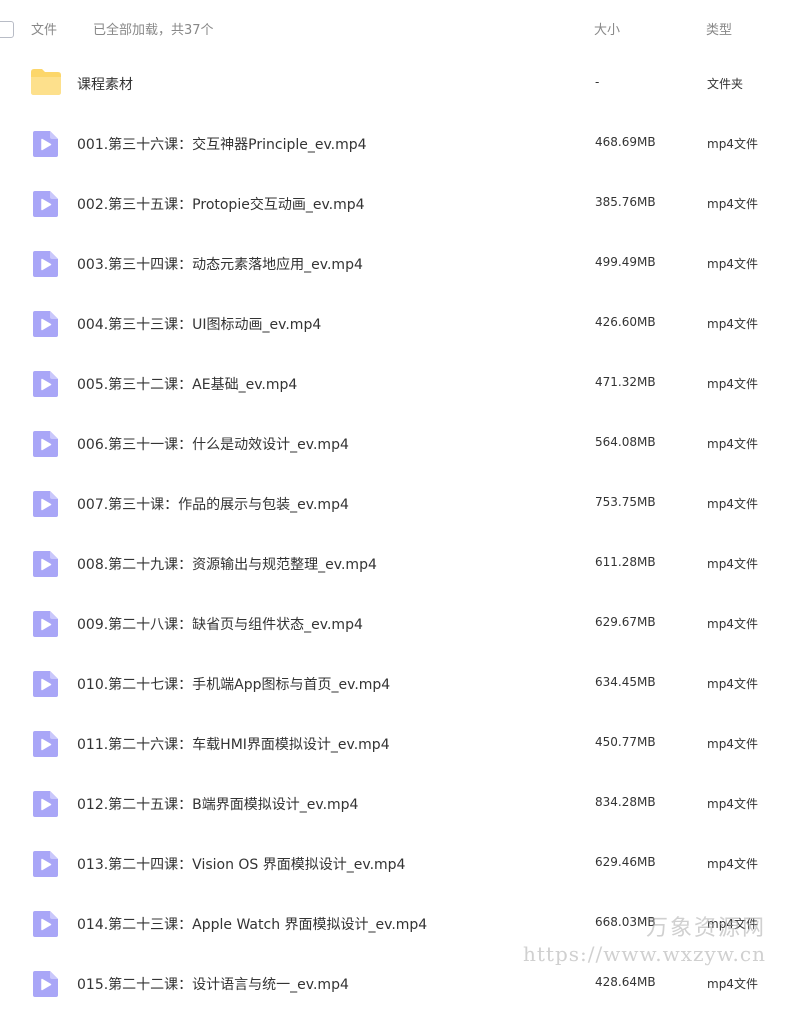 The width and height of the screenshot is (796, 1014). Describe the element at coordinates (227, 564) in the screenshot. I see `file-name: 008.第二十九课：资源输出与规范整理_ev.mp4` at that location.